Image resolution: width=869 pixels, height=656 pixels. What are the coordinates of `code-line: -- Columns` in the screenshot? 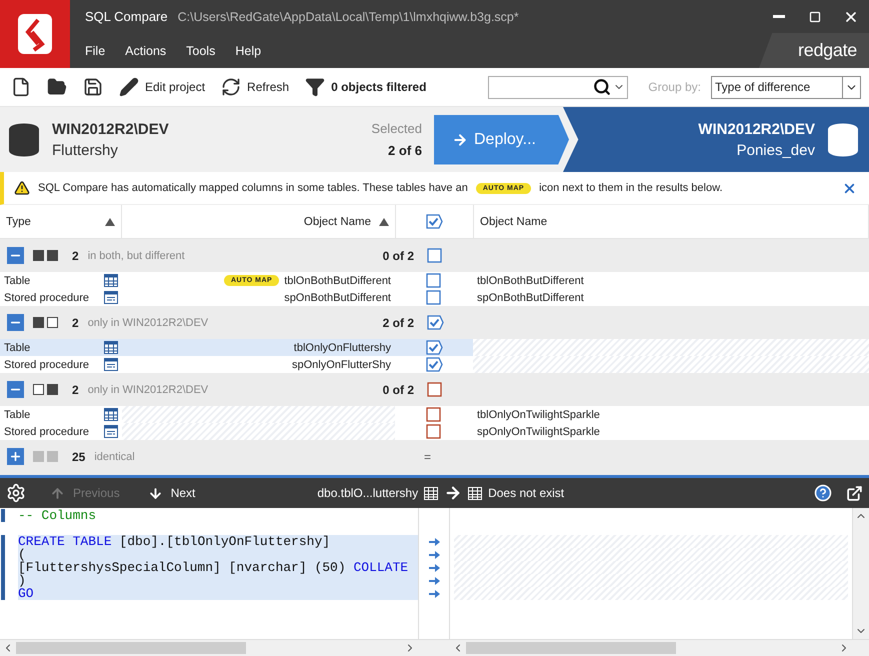 It's located at (58, 515).